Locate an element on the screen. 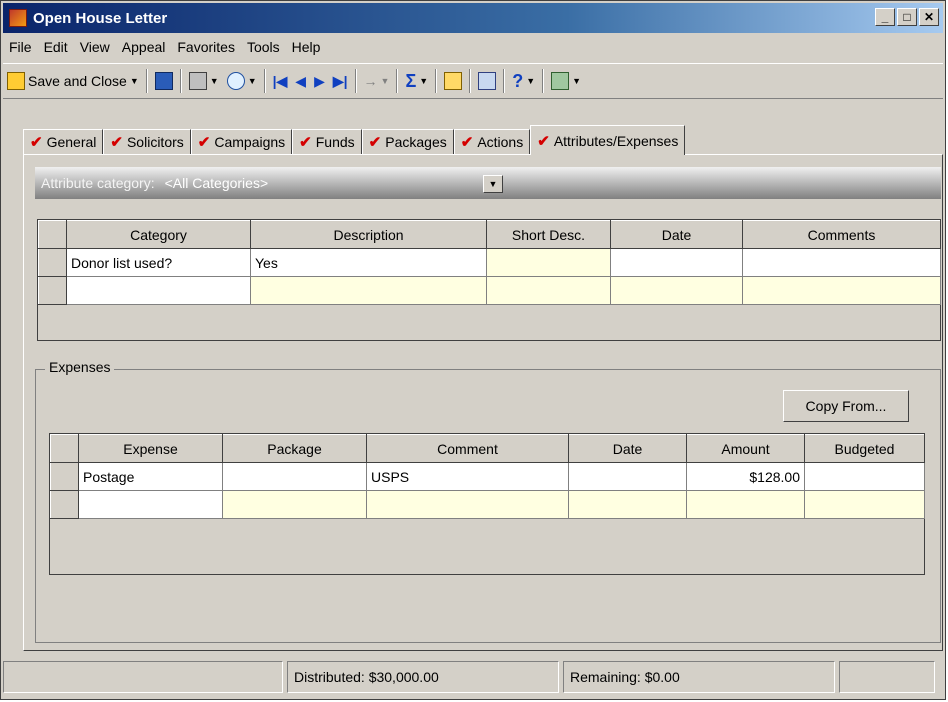  table-row: Donor list used? Yes is located at coordinates (489, 262).